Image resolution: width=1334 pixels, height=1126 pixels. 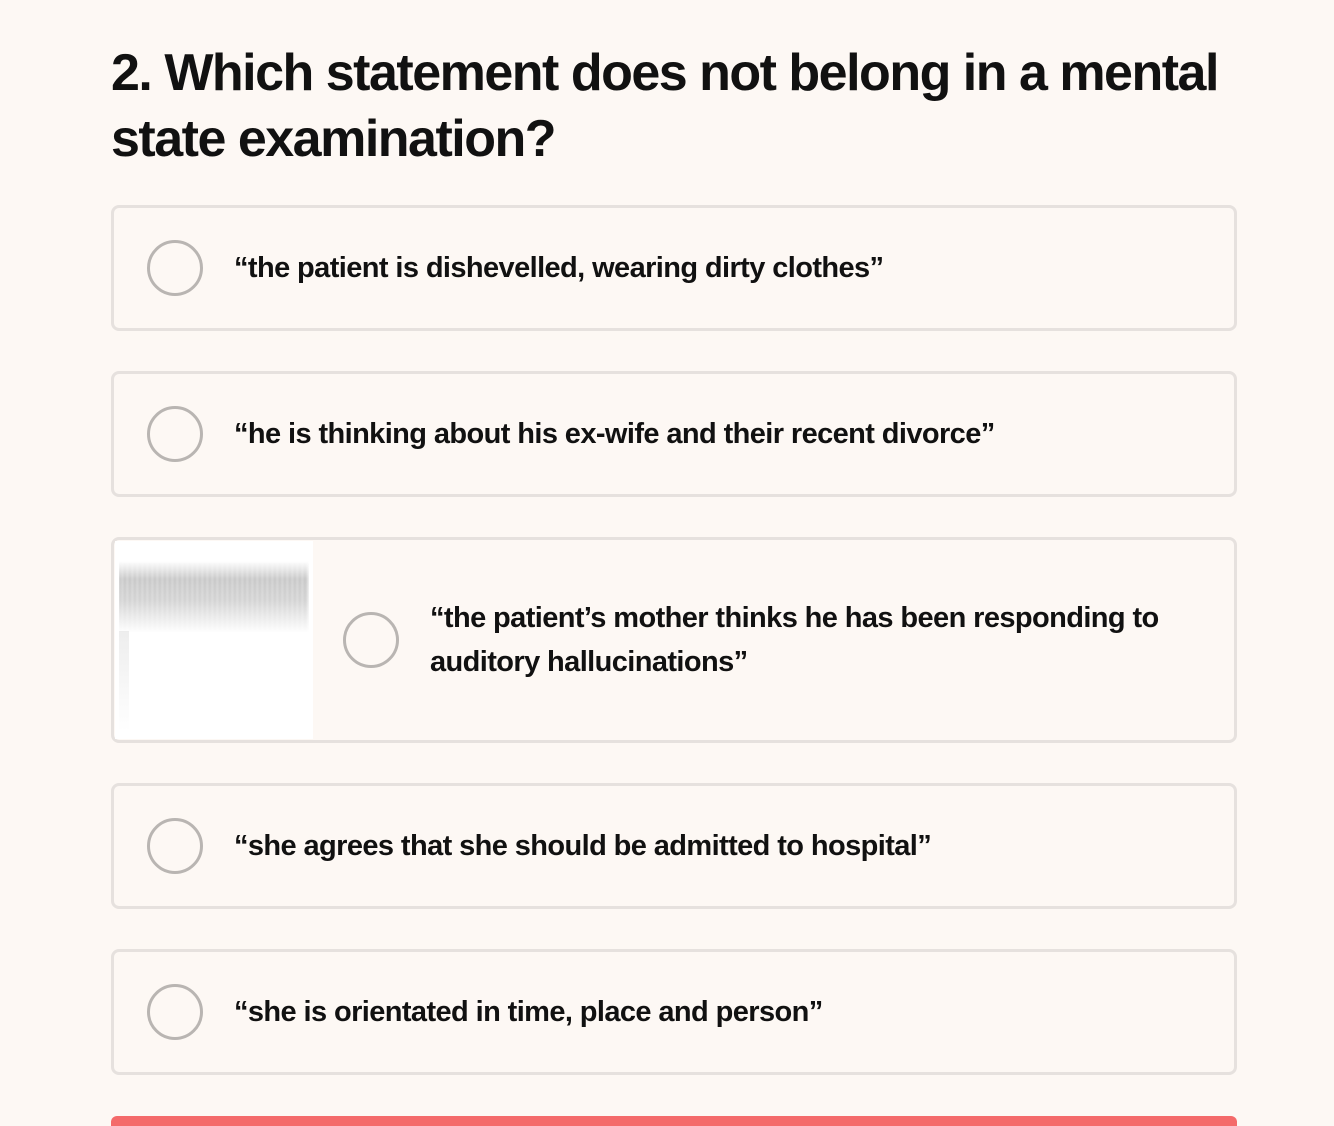 What do you see at coordinates (214, 597) in the screenshot?
I see `blurred-image-content` at bounding box center [214, 597].